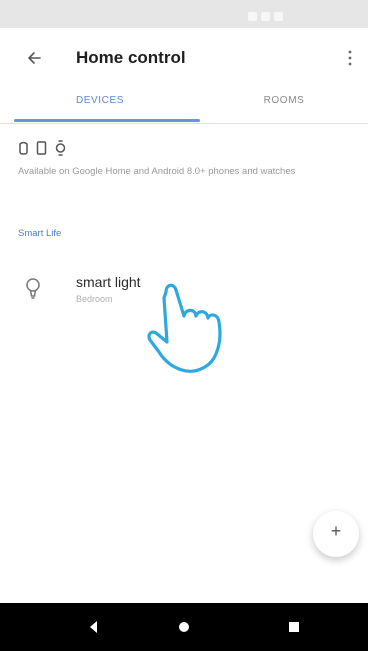 Image resolution: width=368 pixels, height=651 pixels. What do you see at coordinates (131, 57) in the screenshot?
I see `page-title: Home control` at bounding box center [131, 57].